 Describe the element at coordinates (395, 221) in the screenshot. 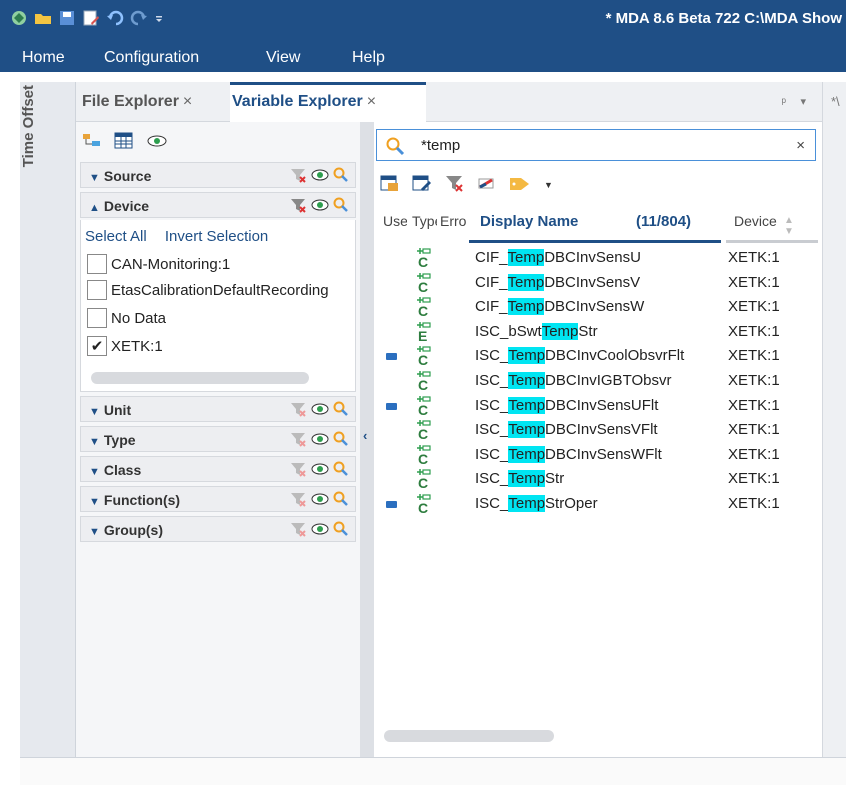

I see `column-use: Use` at that location.